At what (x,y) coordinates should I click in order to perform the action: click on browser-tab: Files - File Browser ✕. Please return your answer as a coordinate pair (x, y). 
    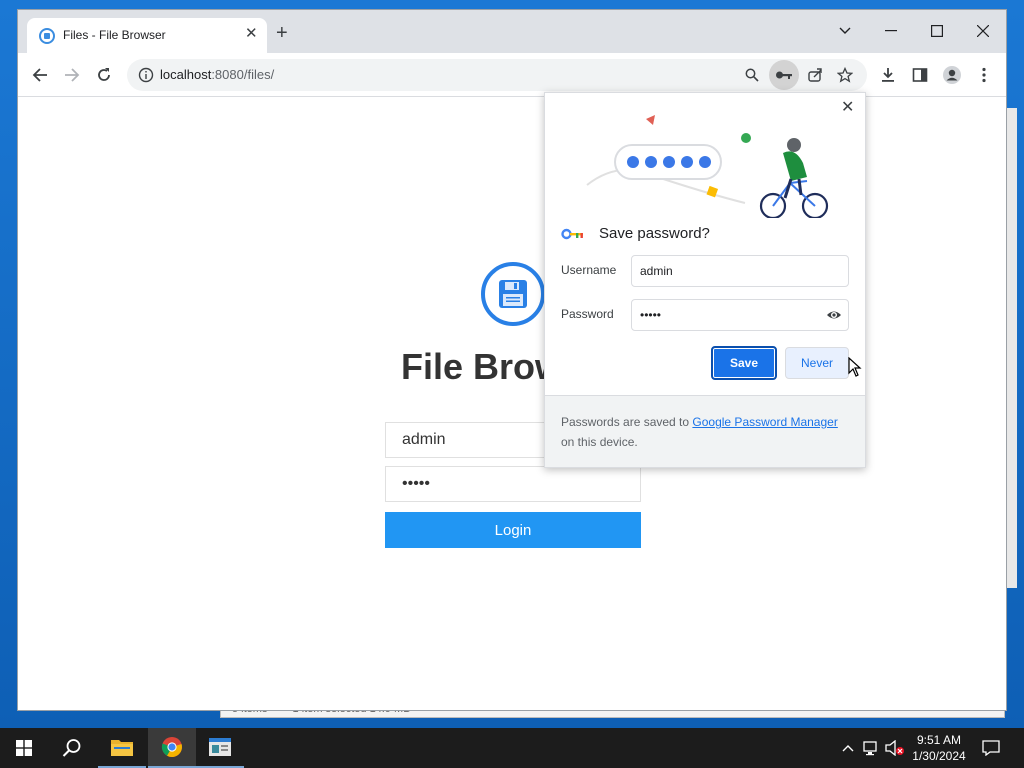
    Looking at the image, I should click on (147, 35).